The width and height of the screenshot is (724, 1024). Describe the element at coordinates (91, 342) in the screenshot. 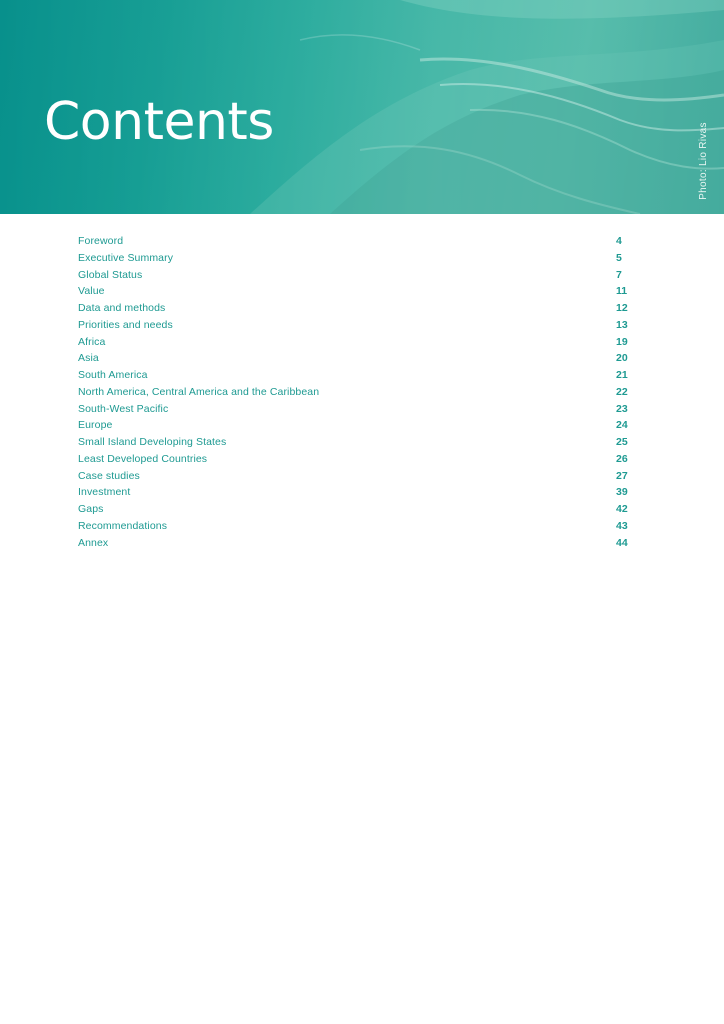

I see `toc-entry-label: Africa` at that location.